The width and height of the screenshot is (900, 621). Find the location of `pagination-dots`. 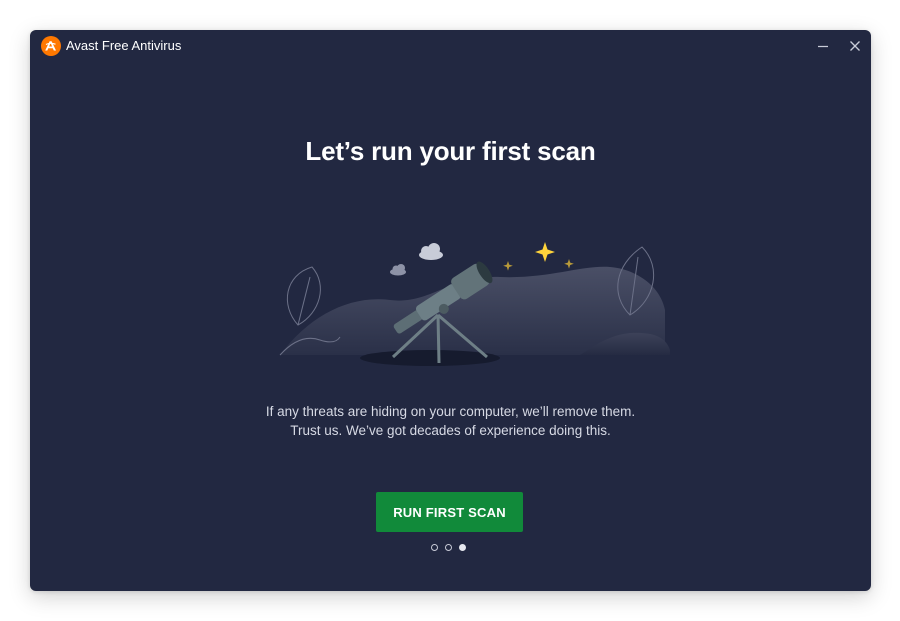

pagination-dots is located at coordinates (451, 548).